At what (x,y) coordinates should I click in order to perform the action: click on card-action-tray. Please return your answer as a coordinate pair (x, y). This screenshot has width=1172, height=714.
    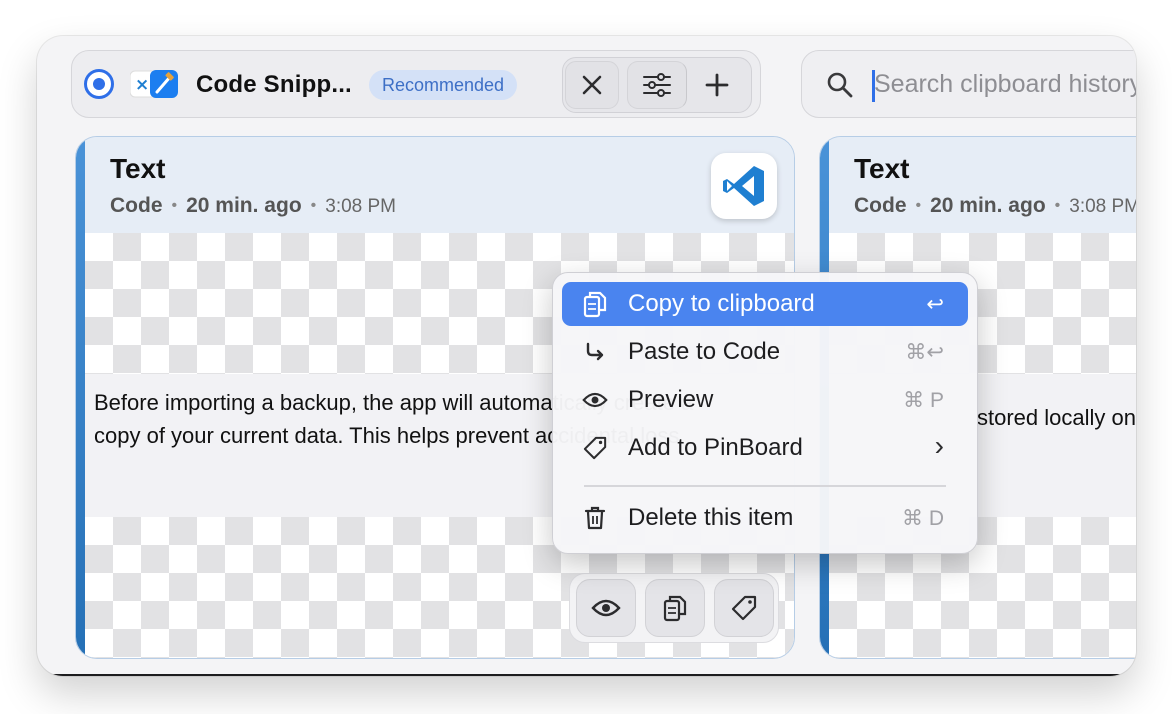
    Looking at the image, I should click on (674, 608).